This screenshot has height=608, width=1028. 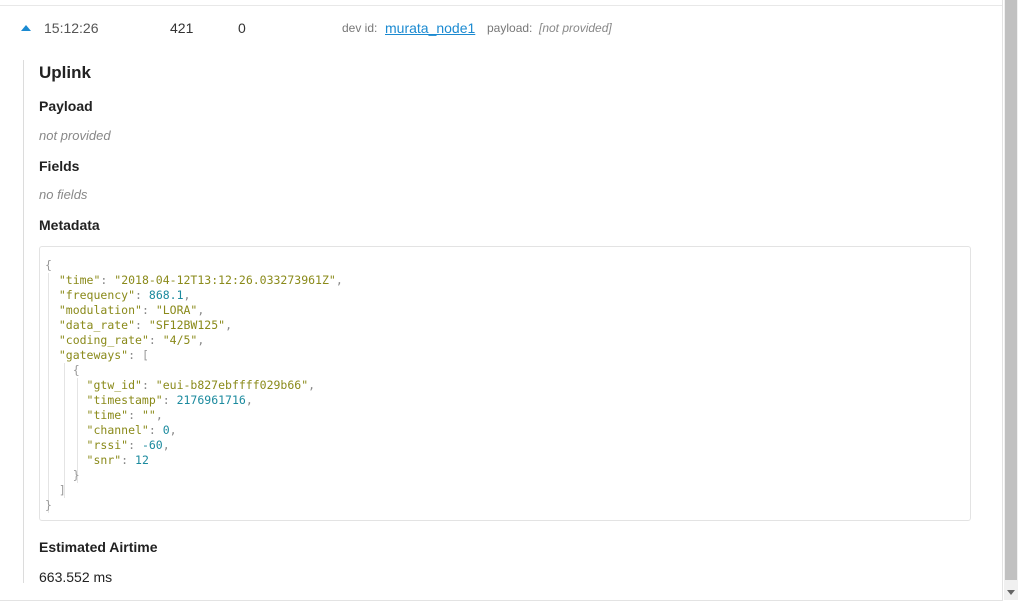 I want to click on frame-counter: 421, so click(x=182, y=28).